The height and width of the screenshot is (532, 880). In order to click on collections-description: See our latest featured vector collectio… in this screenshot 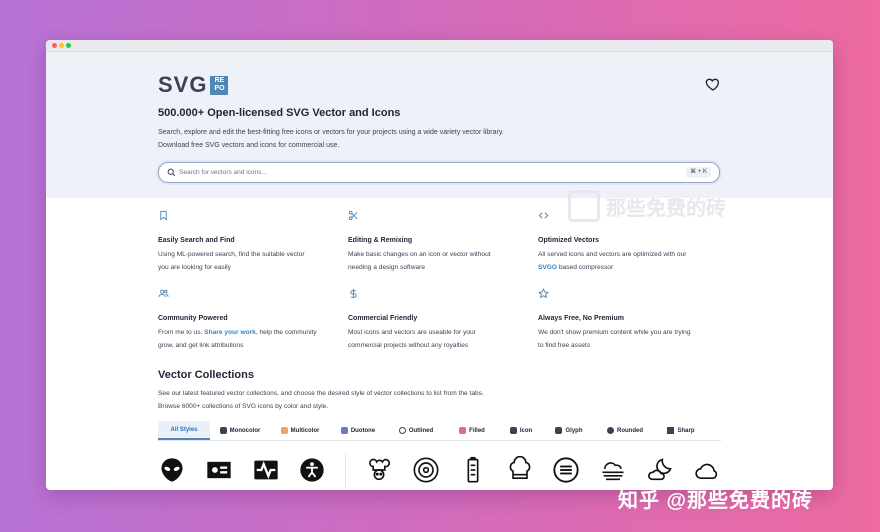, I will do `click(321, 400)`.